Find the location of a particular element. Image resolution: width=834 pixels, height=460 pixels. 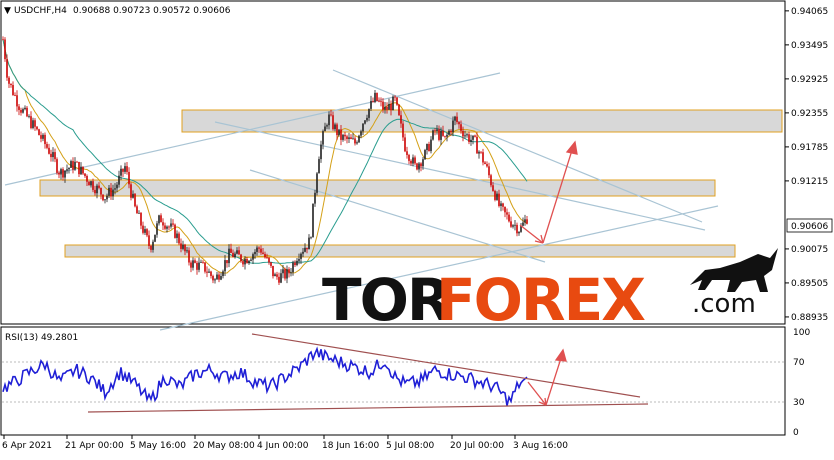

watermark-com: .com is located at coordinates (724, 304).